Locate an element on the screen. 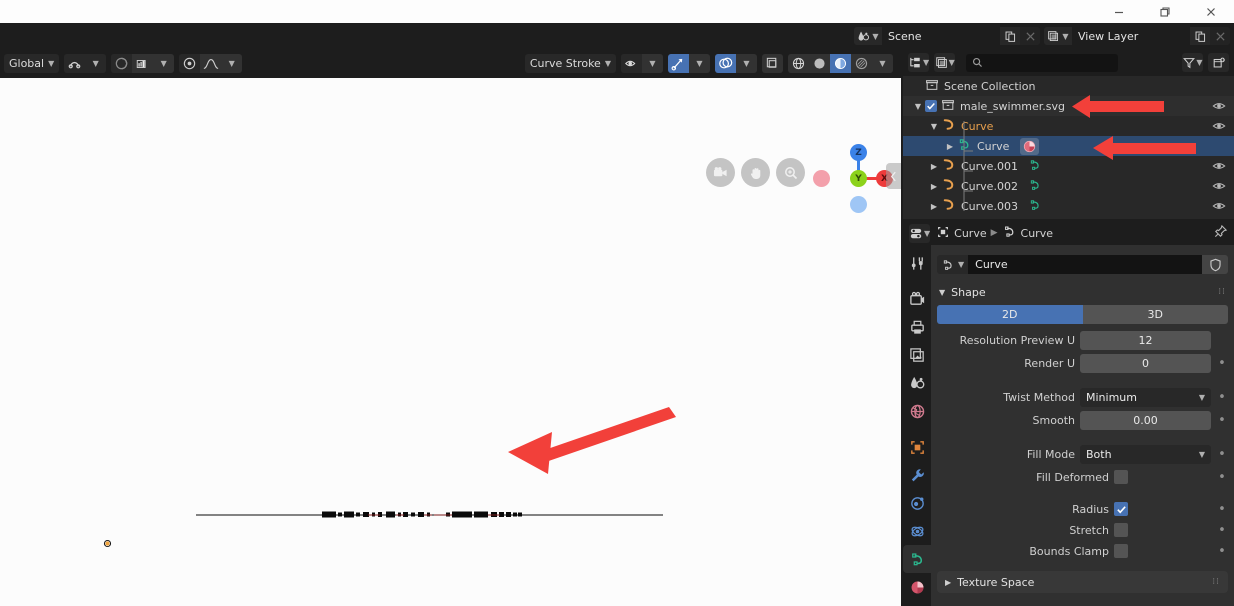  properties-tab-object is located at coordinates (917, 447).